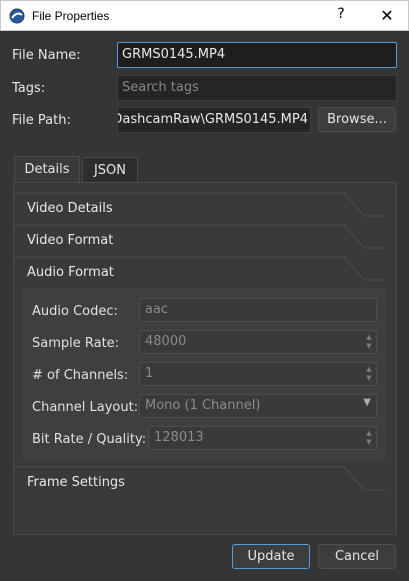 This screenshot has width=409, height=581. Describe the element at coordinates (258, 374) in the screenshot. I see `channels-spinbox: 1 ▲ ▼` at that location.